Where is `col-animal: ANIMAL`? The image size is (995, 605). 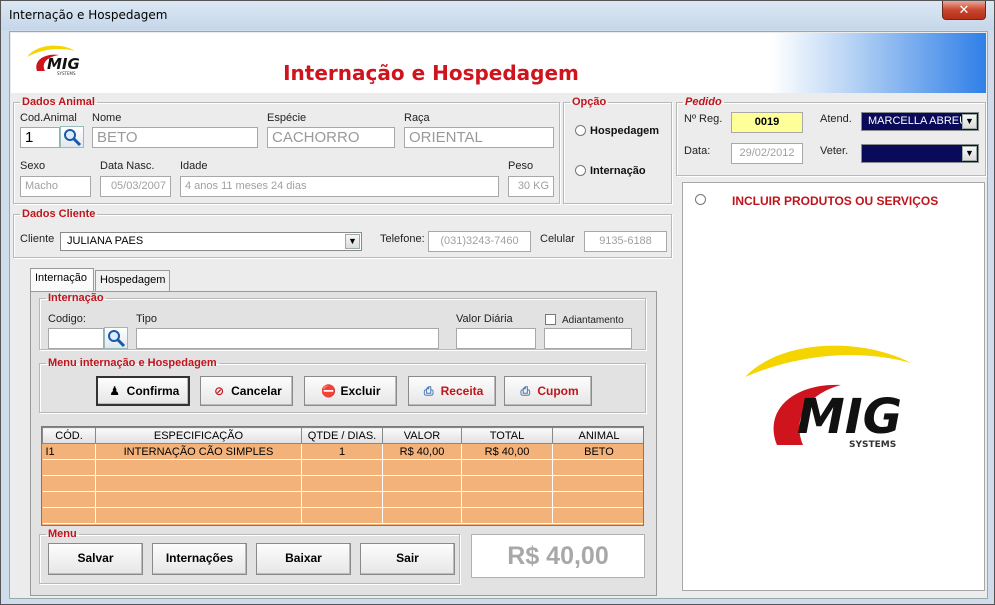 col-animal: ANIMAL is located at coordinates (597, 435).